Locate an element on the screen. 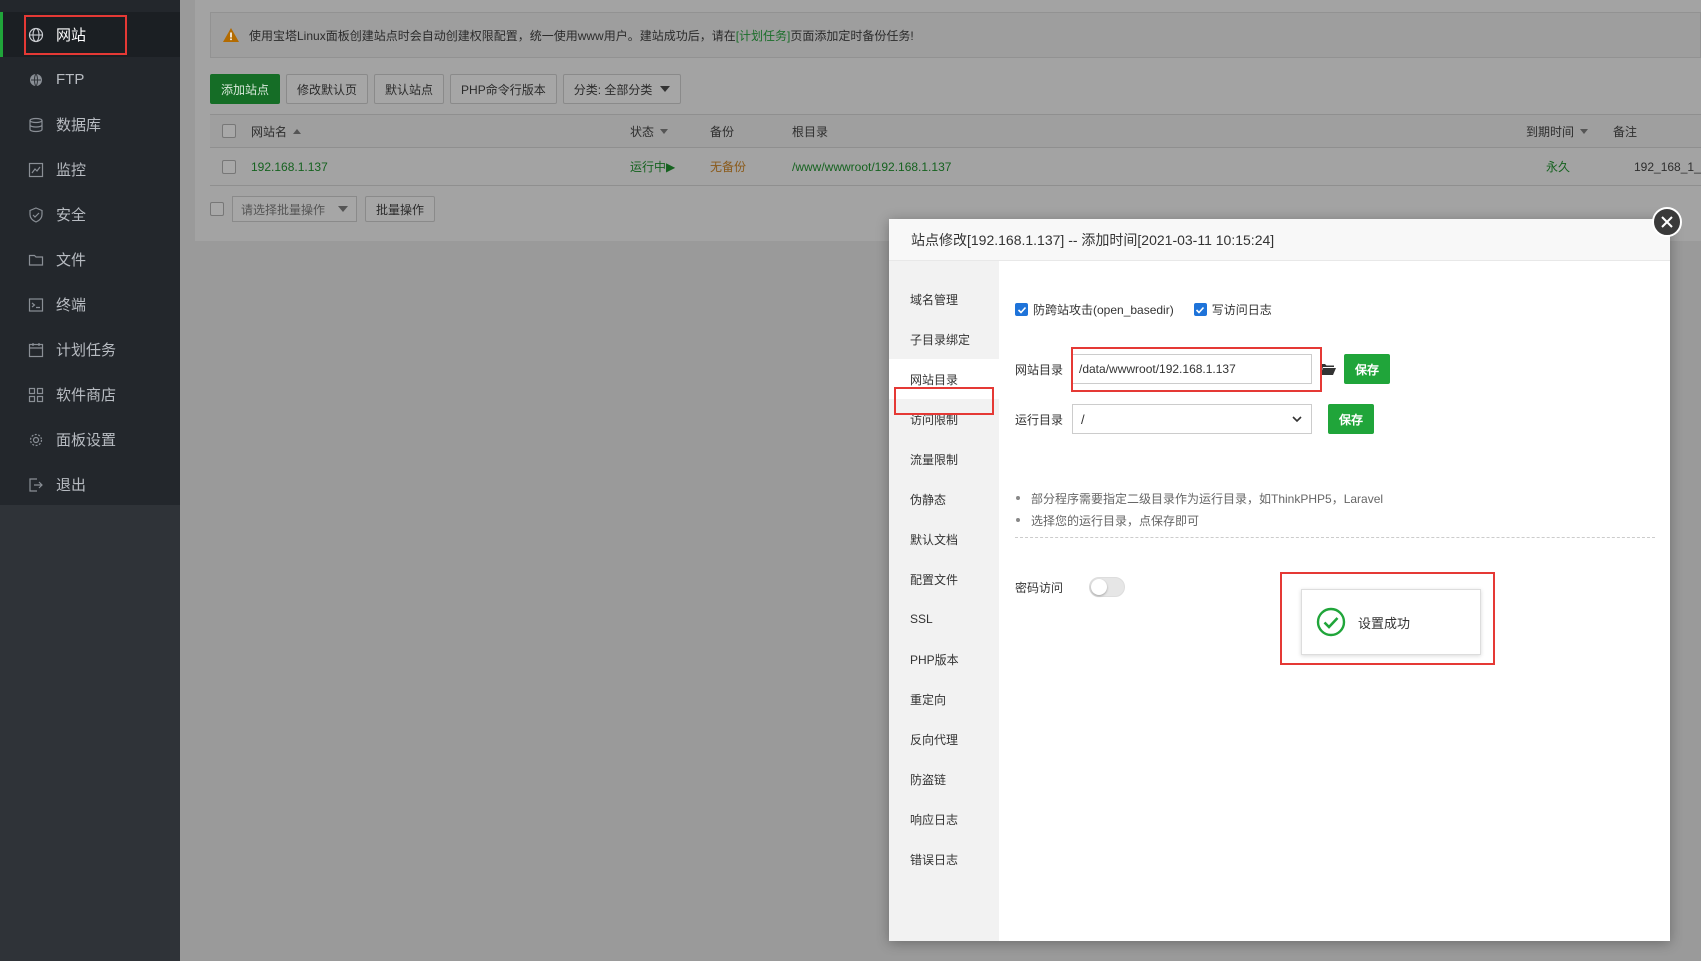  sidebar-item-label: FTP is located at coordinates (70, 79).